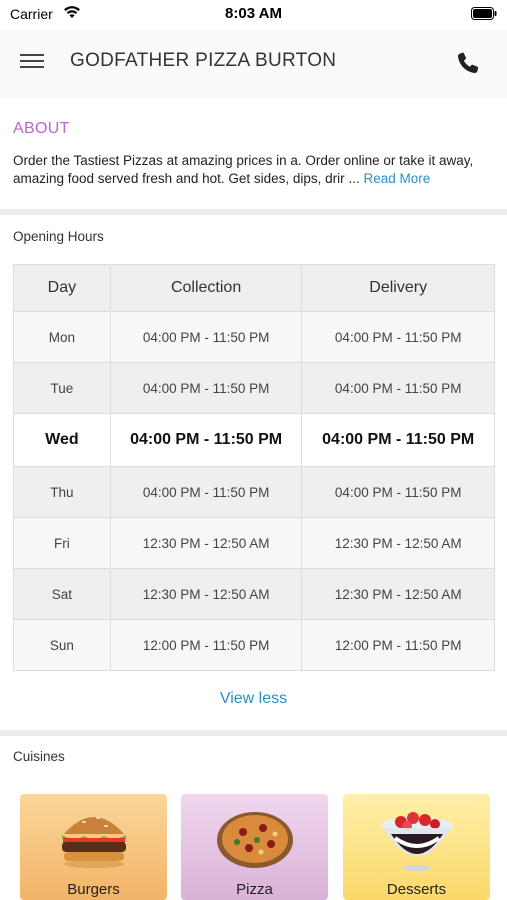  I want to click on day-cell: Fri, so click(62, 543).